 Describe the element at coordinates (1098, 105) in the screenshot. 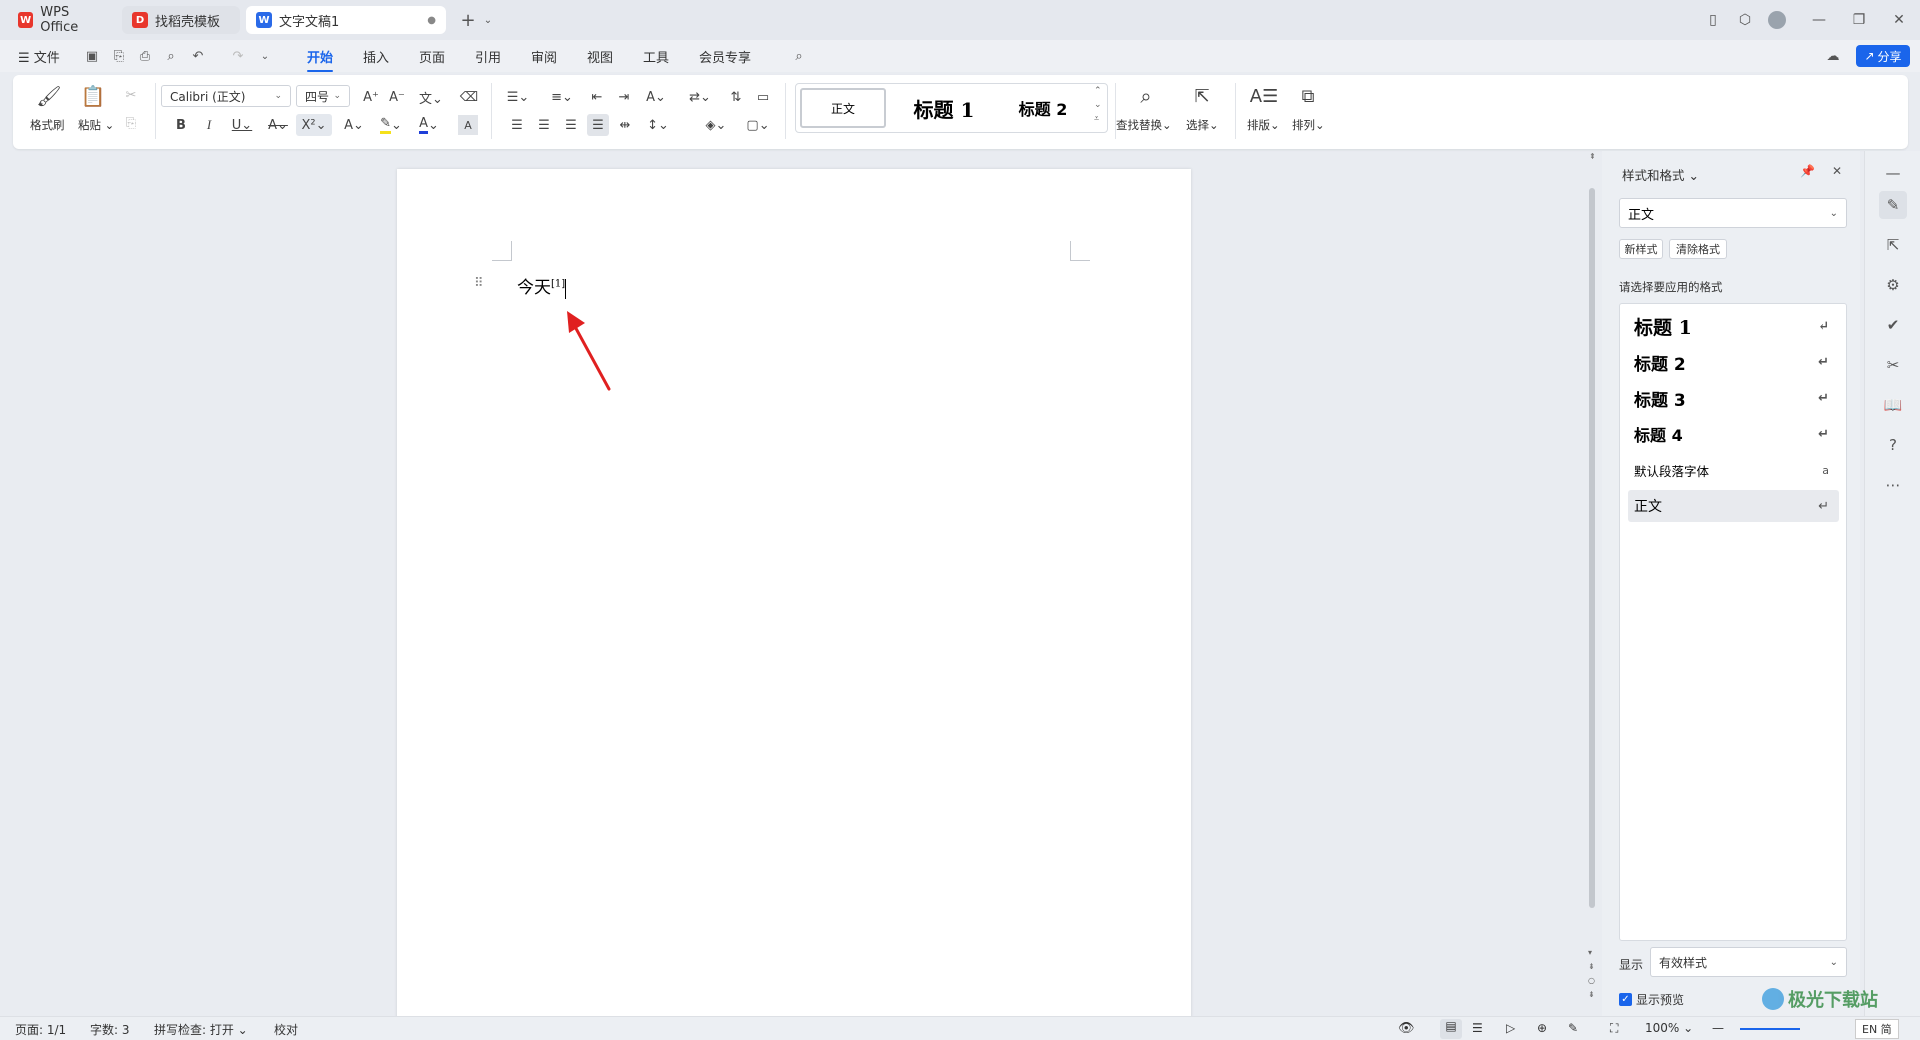

I see `gallery-down-icon: ⌄` at that location.